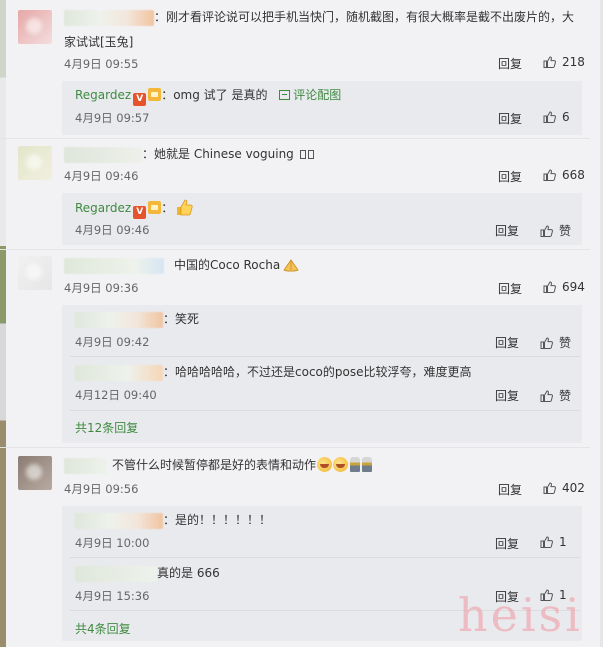 The width and height of the screenshot is (603, 647). Describe the element at coordinates (101, 176) in the screenshot. I see `comment-time: 4月9日 09:46` at that location.